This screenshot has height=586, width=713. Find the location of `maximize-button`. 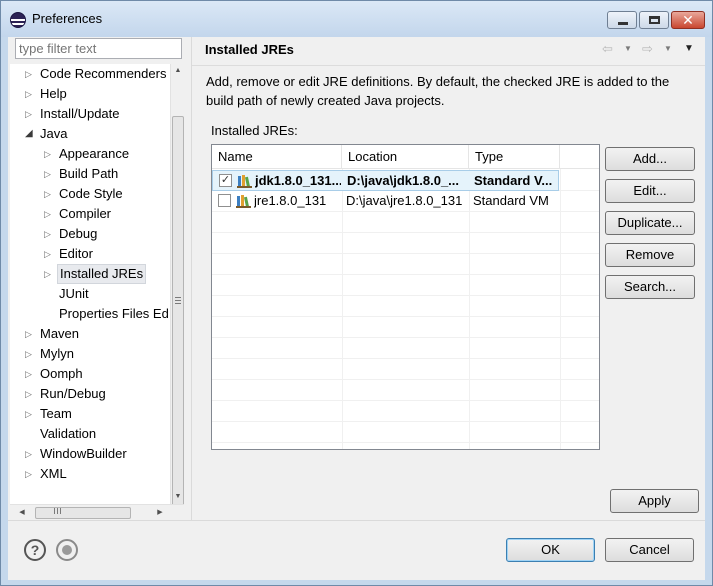

maximize-button is located at coordinates (654, 20).